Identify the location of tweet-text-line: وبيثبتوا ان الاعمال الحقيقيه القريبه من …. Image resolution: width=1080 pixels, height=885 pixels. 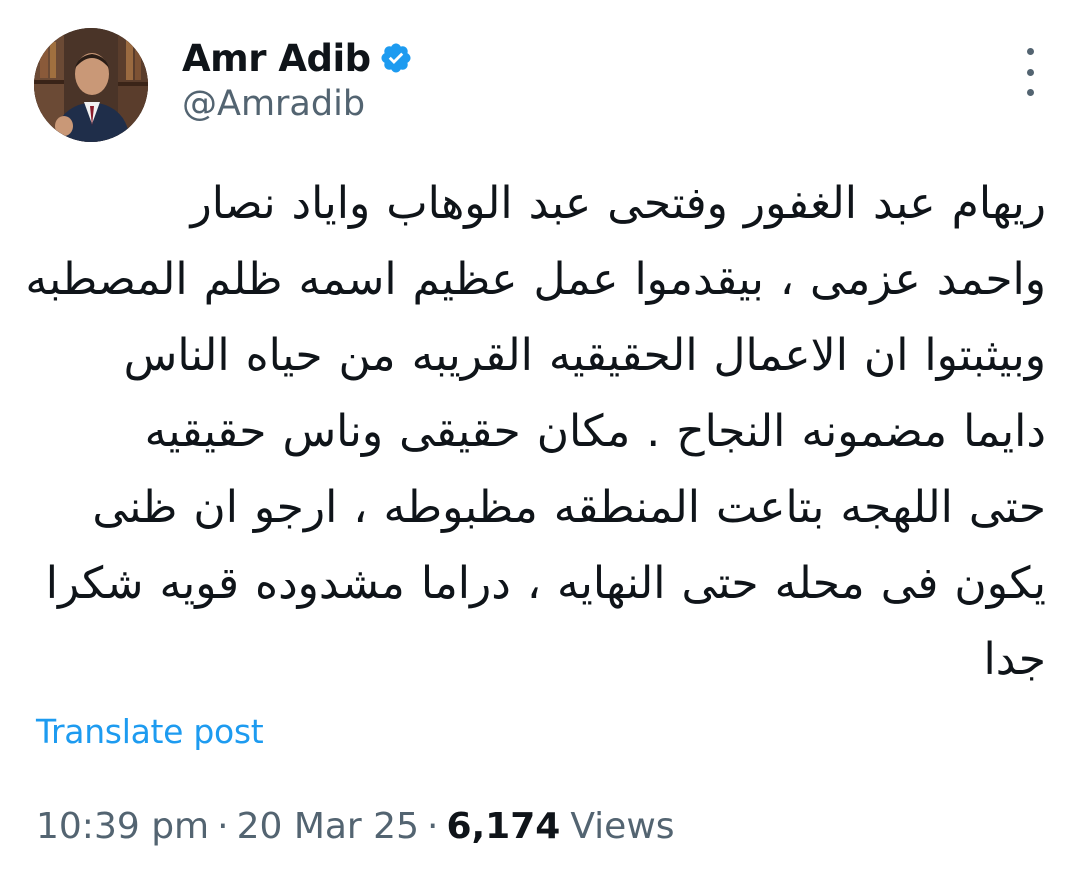
(584, 355).